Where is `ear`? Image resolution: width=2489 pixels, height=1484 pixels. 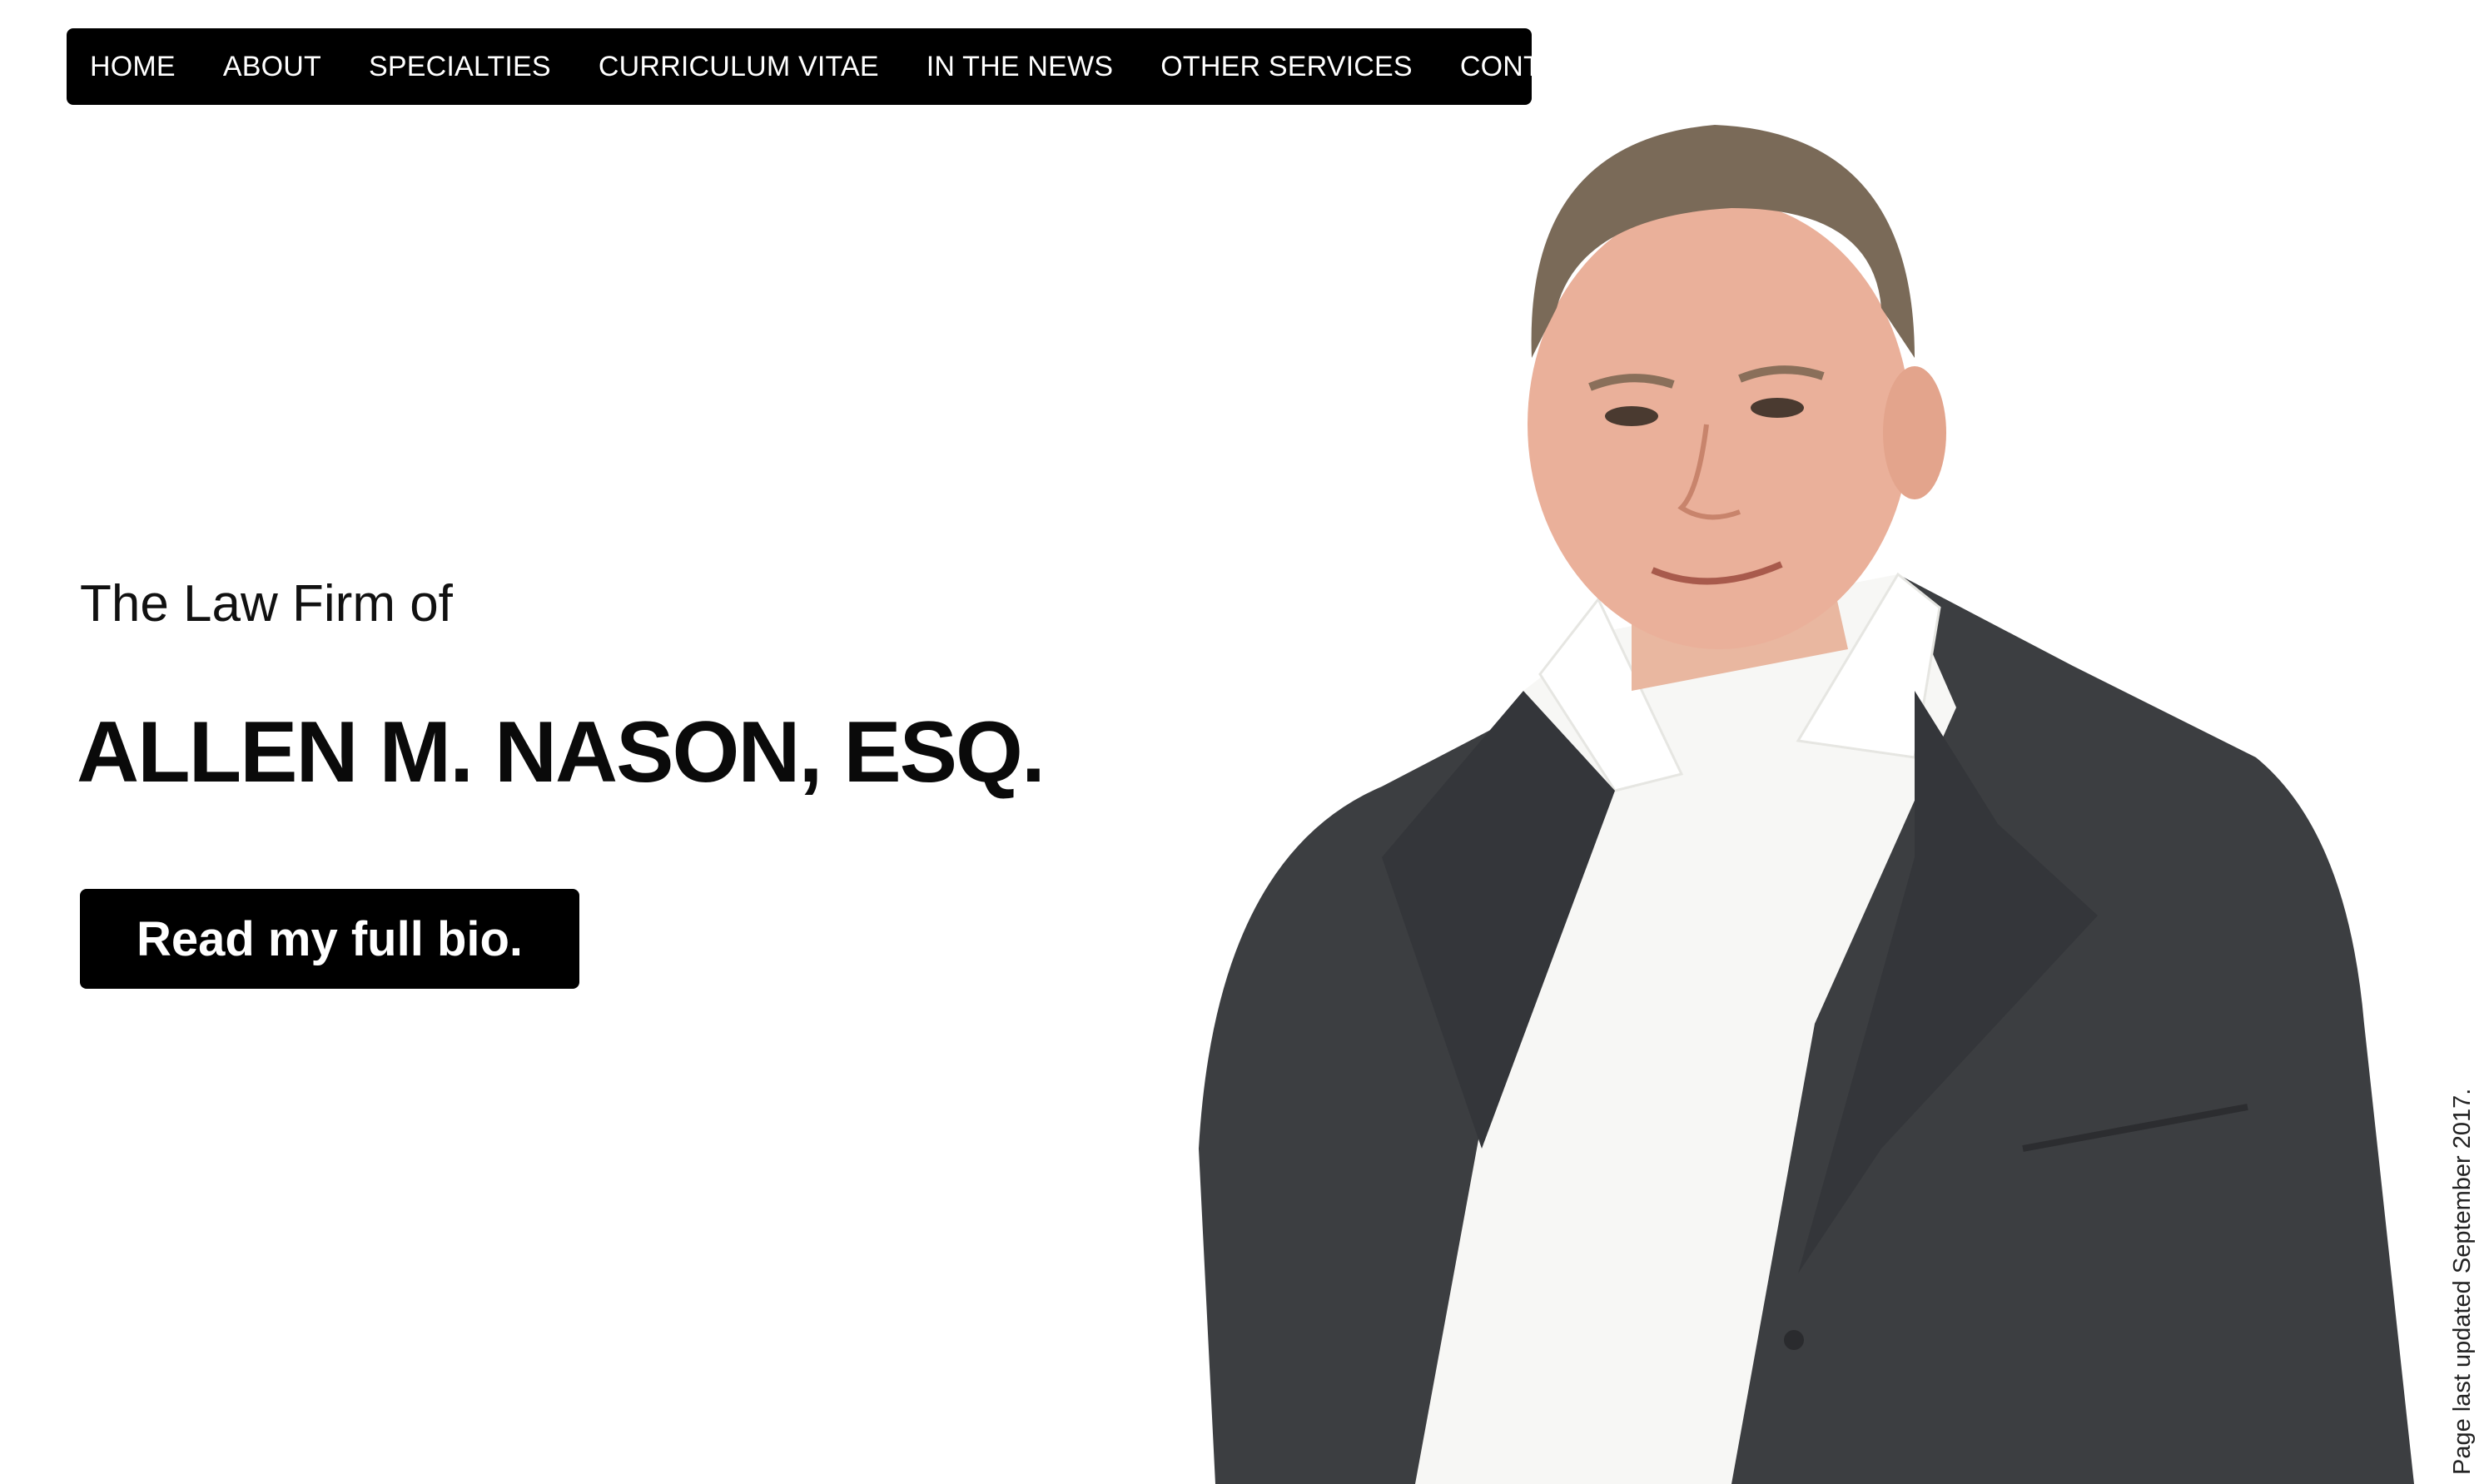 ear is located at coordinates (1914, 433).